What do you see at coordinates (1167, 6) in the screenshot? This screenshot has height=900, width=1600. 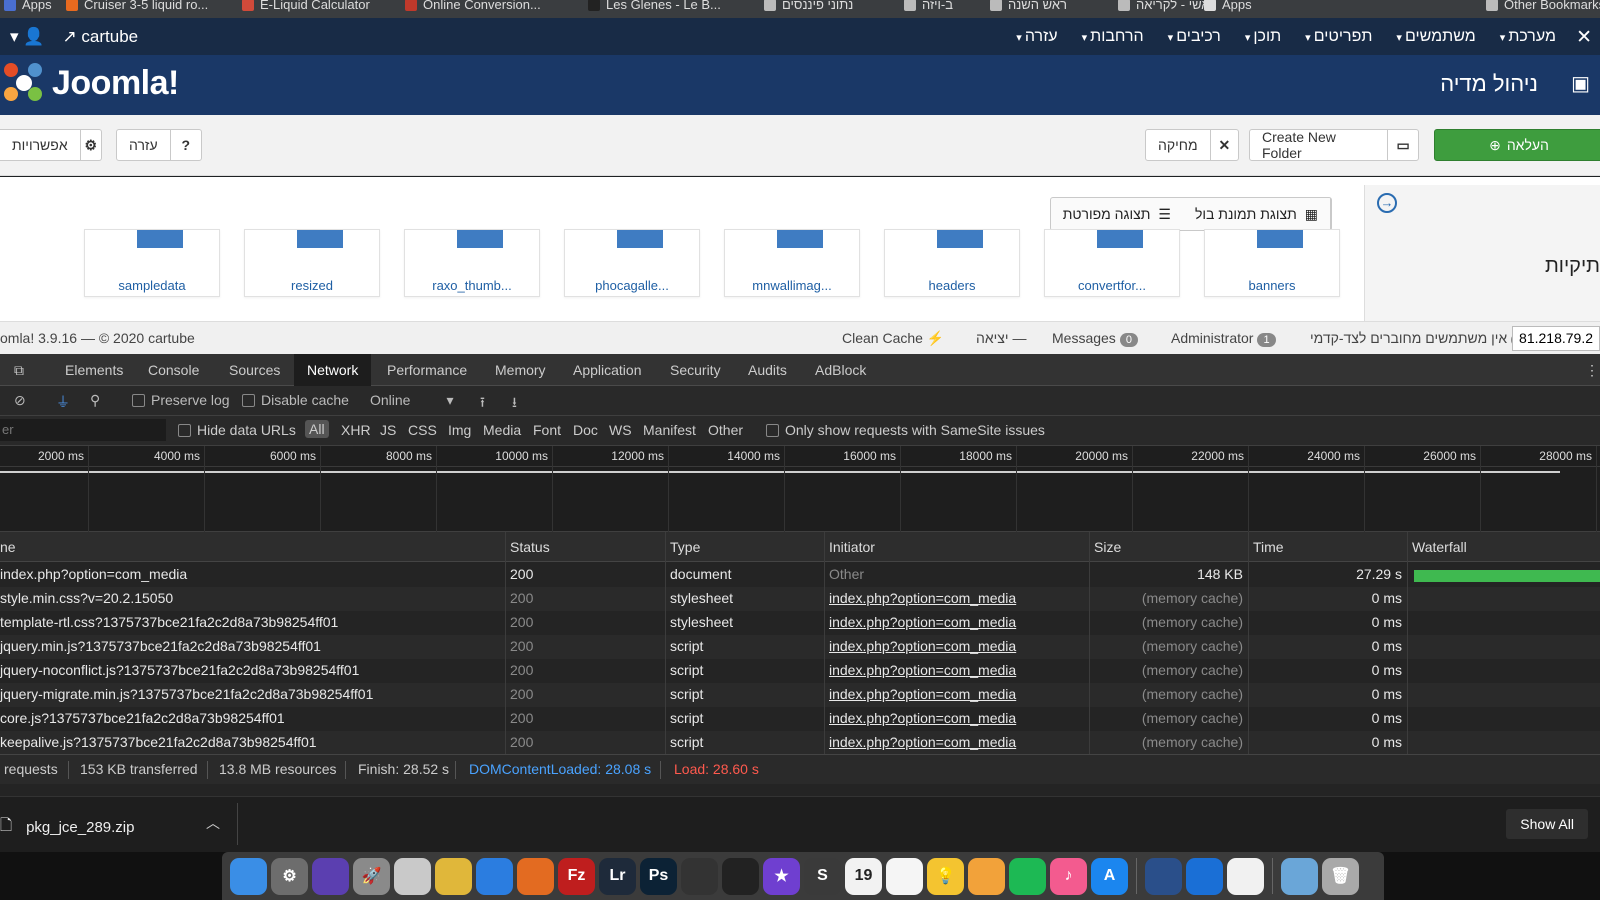 I see `bookmark-item: ראשי - לקריאה` at bounding box center [1167, 6].